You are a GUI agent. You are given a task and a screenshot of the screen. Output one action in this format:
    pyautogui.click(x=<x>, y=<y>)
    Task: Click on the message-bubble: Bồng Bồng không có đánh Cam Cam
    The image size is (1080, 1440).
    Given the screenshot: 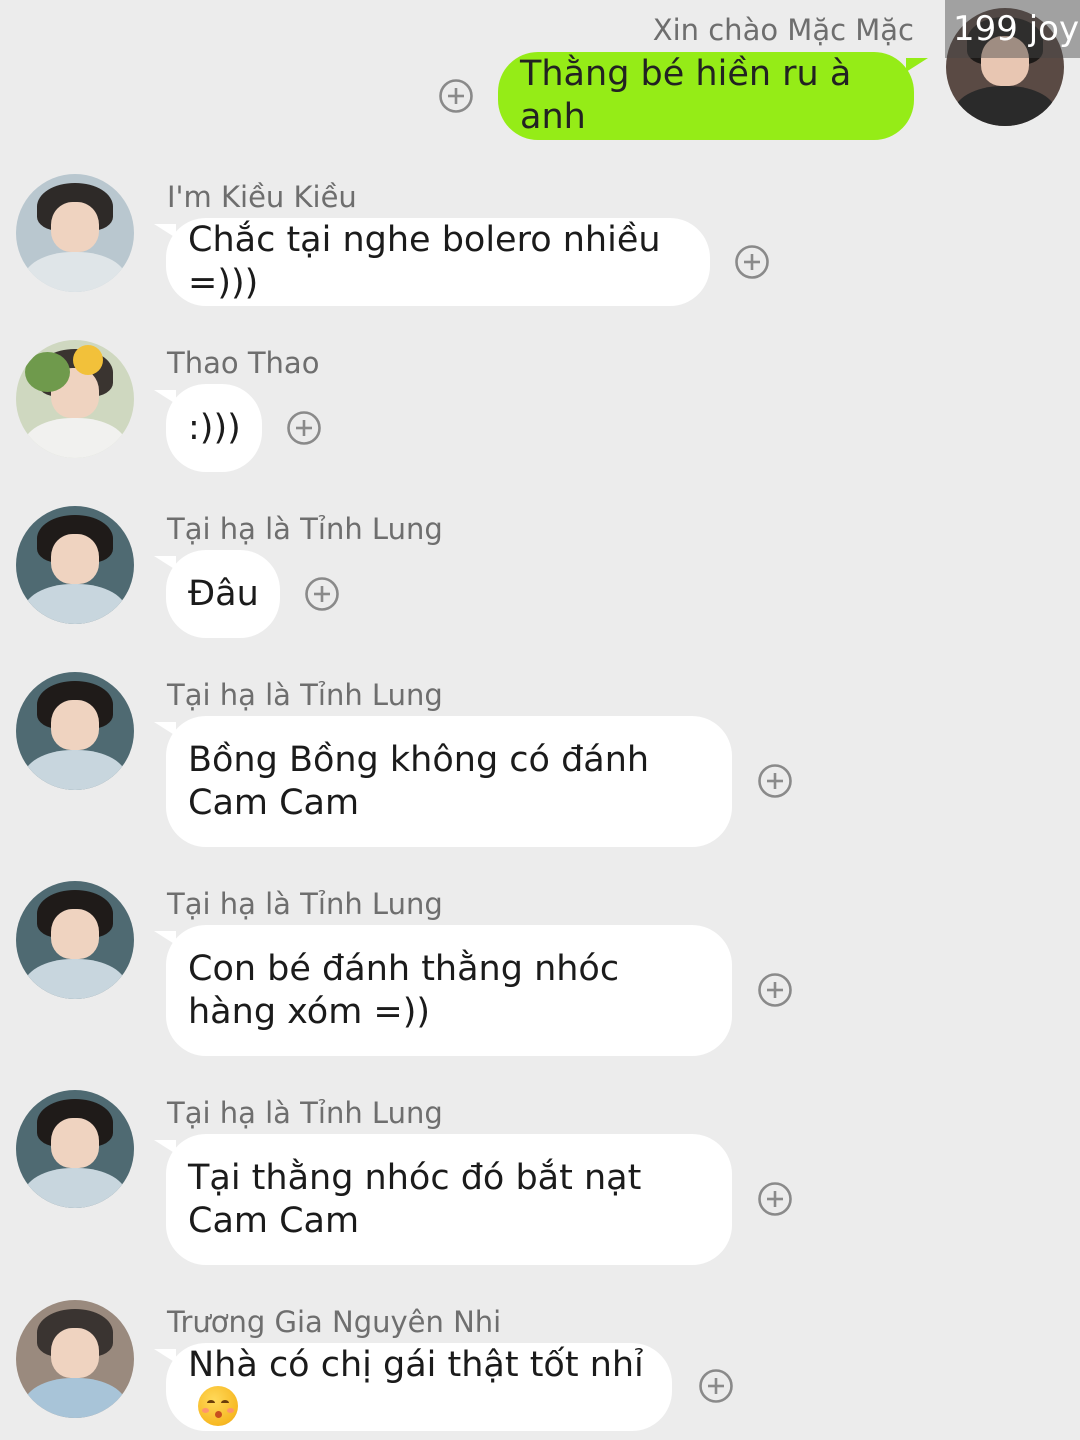 What is the action you would take?
    pyautogui.click(x=443, y=781)
    